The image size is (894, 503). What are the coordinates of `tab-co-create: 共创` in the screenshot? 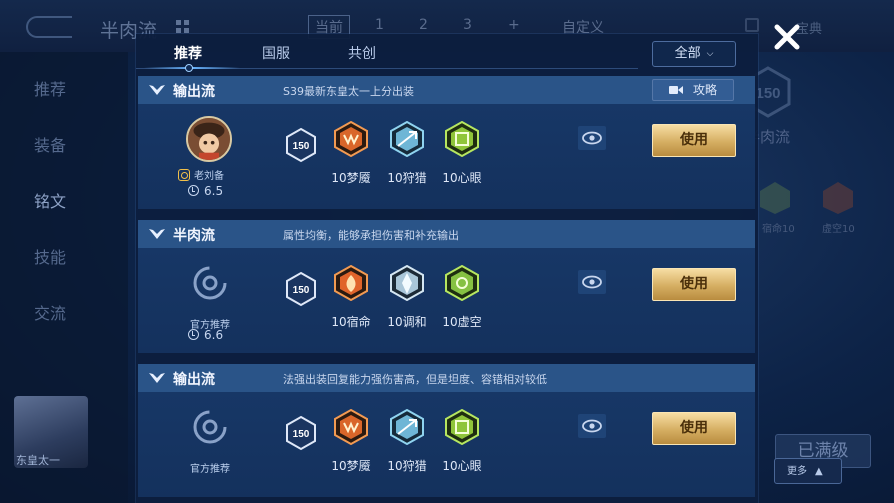 It's located at (362, 53).